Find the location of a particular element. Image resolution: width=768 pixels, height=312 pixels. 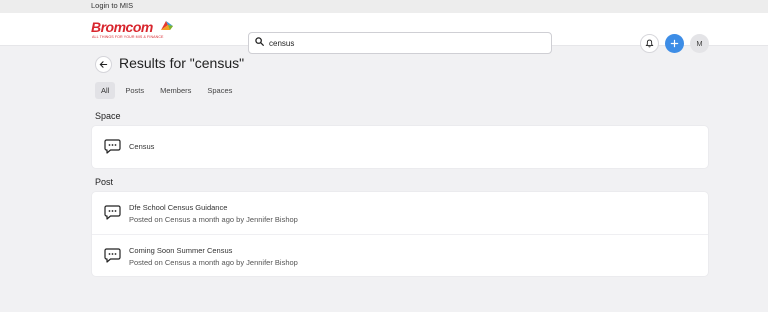

filter-tabs: All Posts Members Spaces is located at coordinates (168, 90).